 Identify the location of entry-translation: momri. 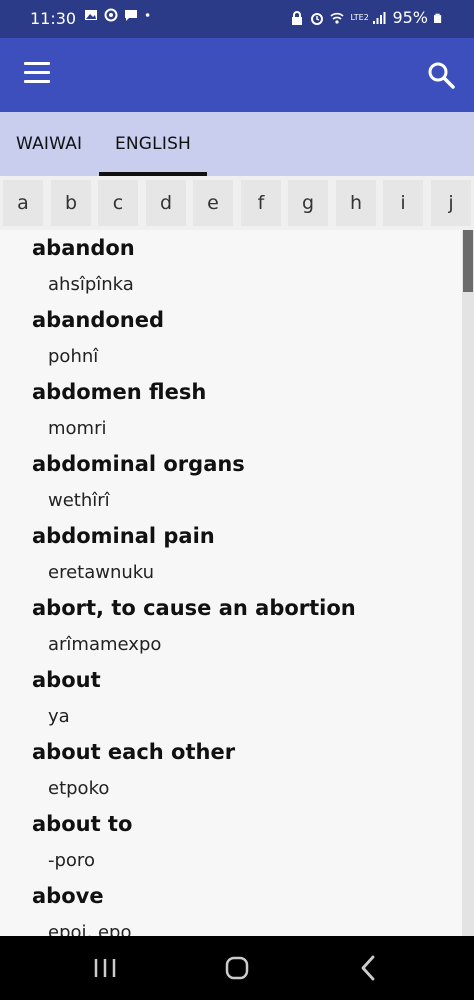
(77, 428).